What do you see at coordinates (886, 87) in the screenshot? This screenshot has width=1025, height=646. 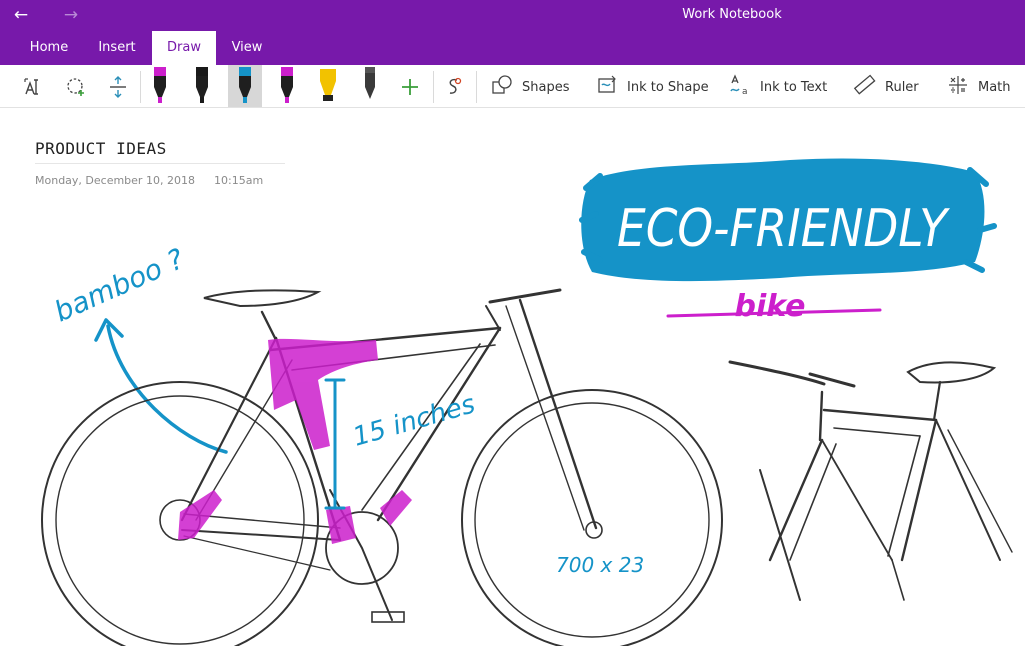 I see `ruler-button: Ruler` at bounding box center [886, 87].